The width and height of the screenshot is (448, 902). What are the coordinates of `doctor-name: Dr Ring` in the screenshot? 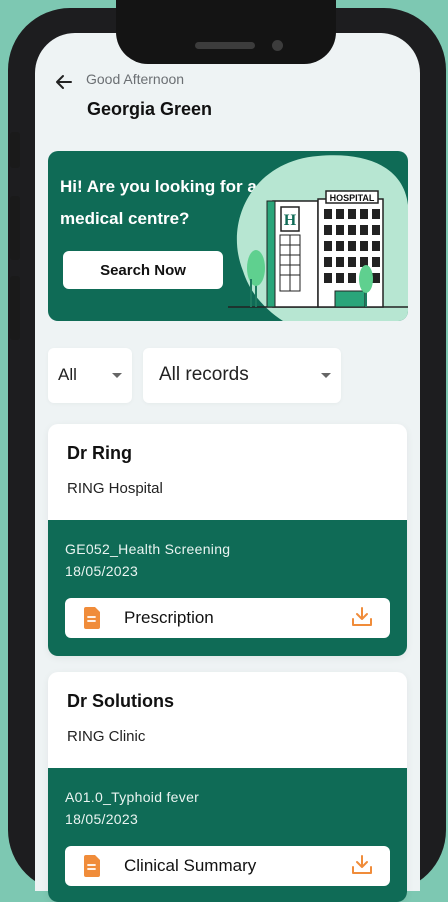 It's located at (99, 453).